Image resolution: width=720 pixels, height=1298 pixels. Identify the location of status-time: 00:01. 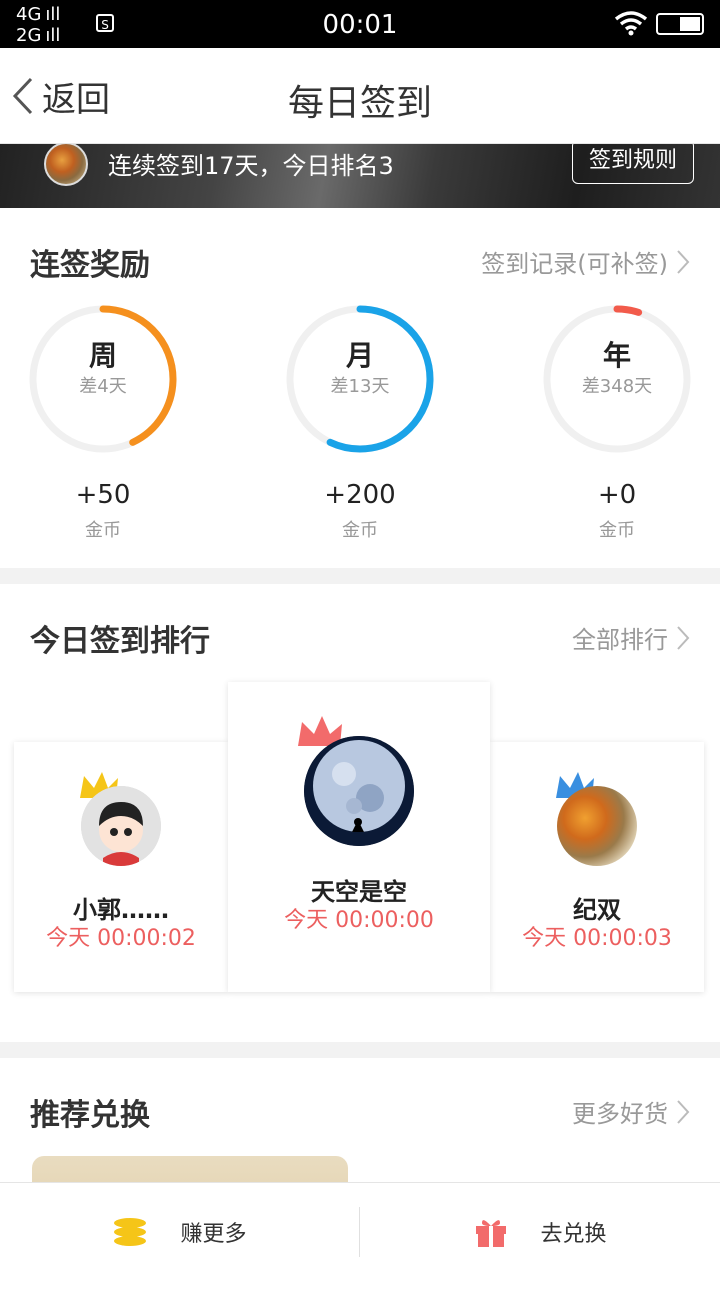
(360, 25).